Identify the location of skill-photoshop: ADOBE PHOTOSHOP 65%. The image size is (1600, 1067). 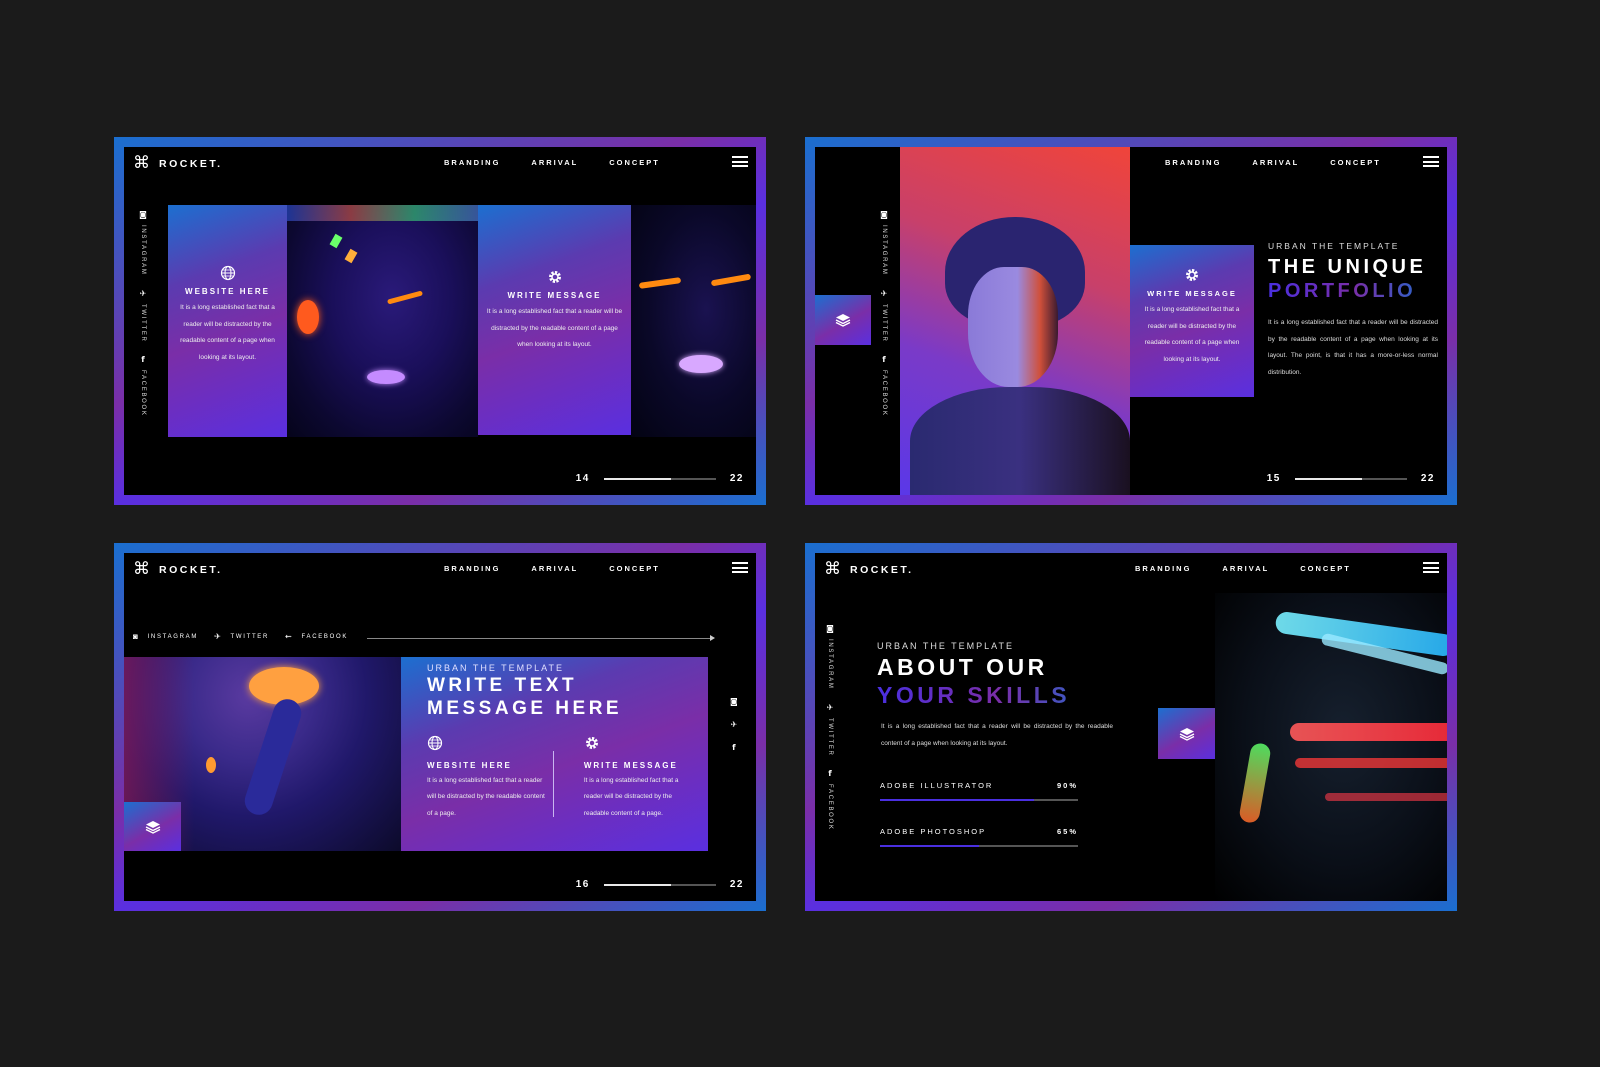
(979, 837).